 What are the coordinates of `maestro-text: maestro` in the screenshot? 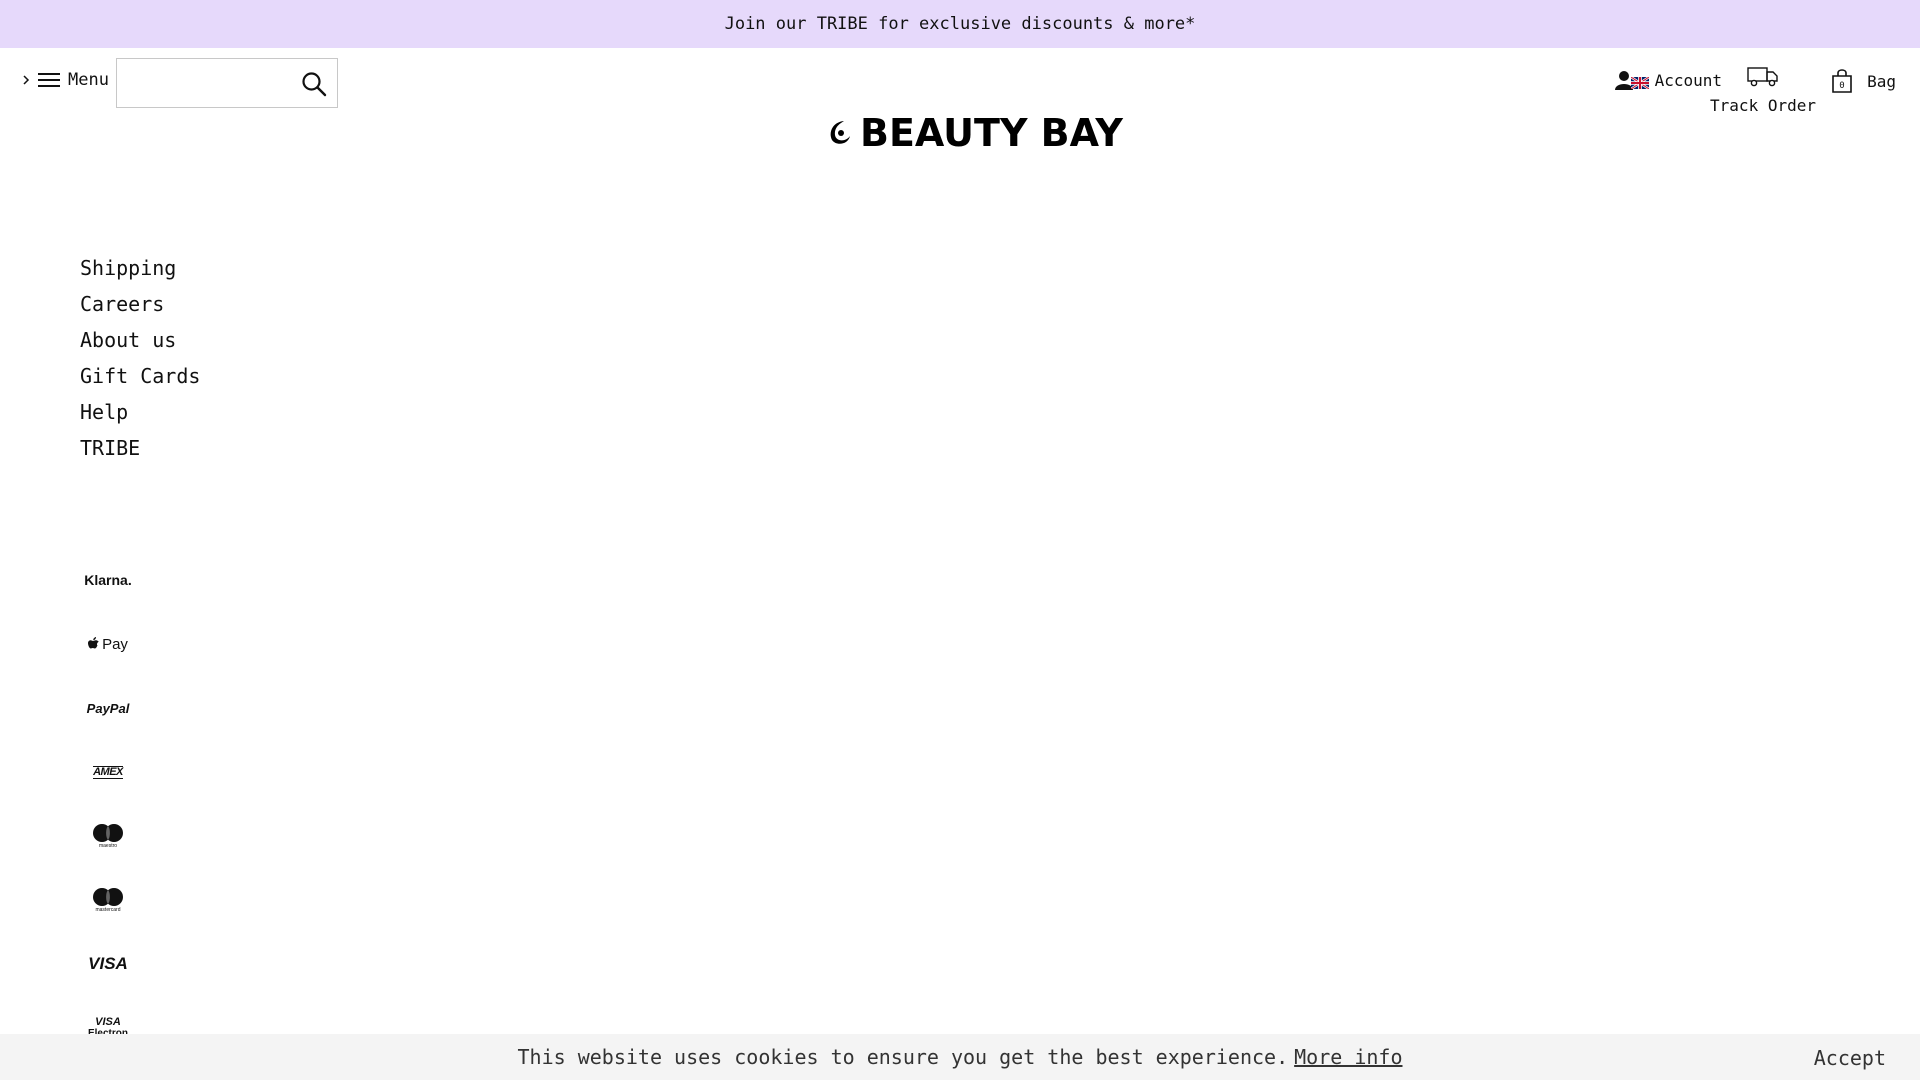 It's located at (108, 846).